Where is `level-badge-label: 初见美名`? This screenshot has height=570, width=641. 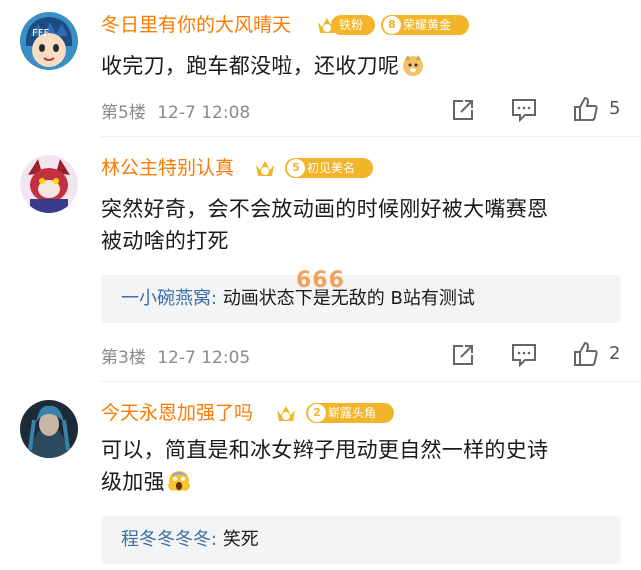 level-badge-label: 初见美名 is located at coordinates (331, 168).